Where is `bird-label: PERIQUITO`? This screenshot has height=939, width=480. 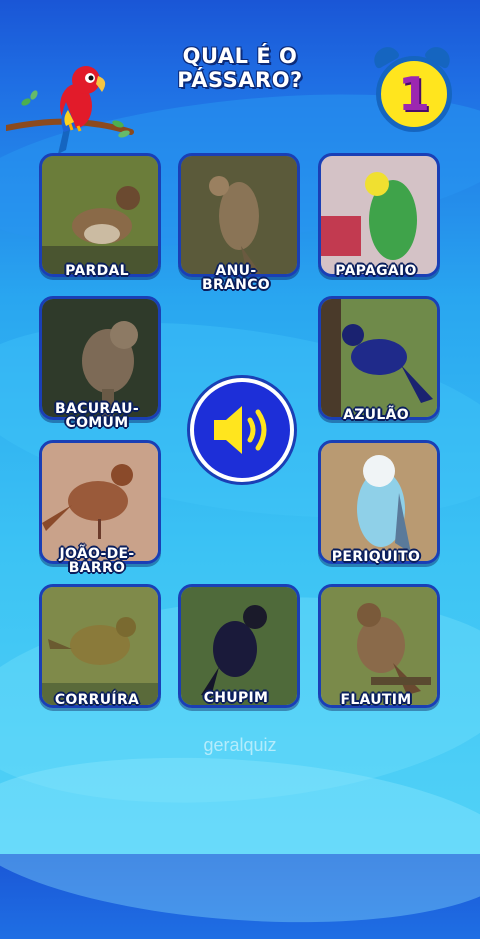 bird-label: PERIQUITO is located at coordinates (376, 557).